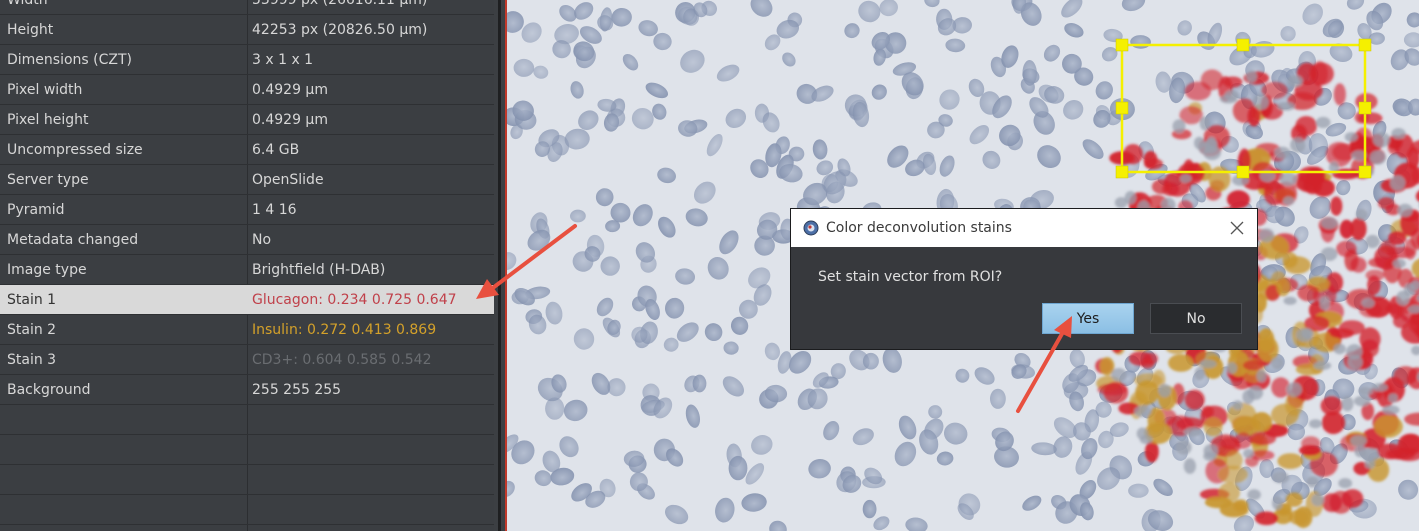 The image size is (1419, 531). What do you see at coordinates (247, 7) in the screenshot?
I see `property-row: Width 53999 px (26616.11 µm)` at bounding box center [247, 7].